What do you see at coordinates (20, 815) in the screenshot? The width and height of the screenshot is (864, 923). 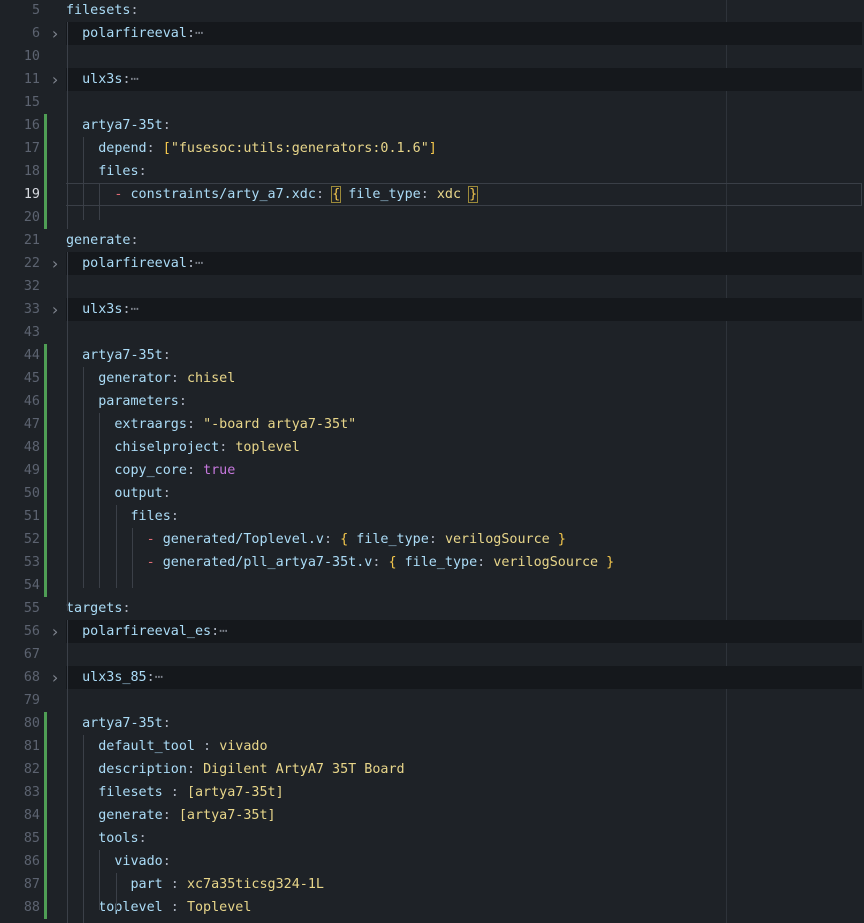 I see `line-number: 84` at bounding box center [20, 815].